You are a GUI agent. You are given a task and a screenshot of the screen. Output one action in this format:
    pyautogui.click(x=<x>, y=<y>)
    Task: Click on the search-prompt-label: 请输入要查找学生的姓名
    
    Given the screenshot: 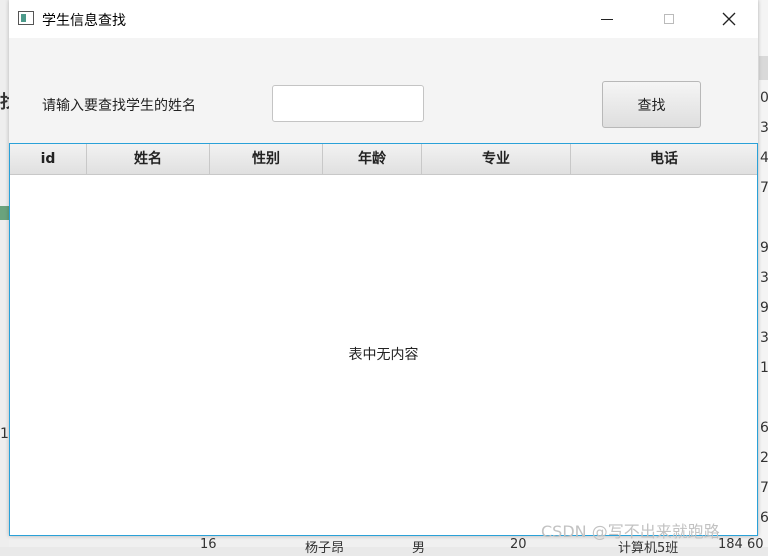 What is the action you would take?
    pyautogui.click(x=119, y=106)
    